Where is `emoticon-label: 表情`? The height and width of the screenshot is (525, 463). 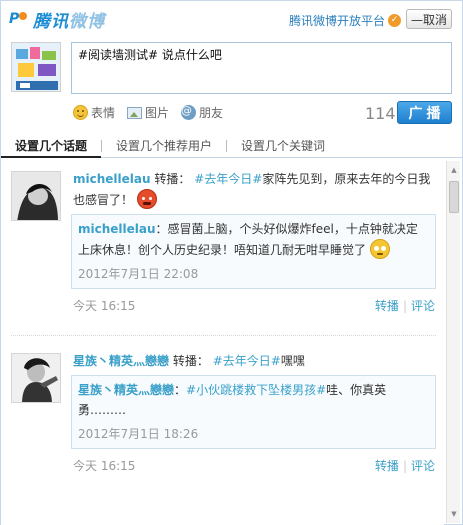
emoticon-label: 表情 is located at coordinates (103, 113).